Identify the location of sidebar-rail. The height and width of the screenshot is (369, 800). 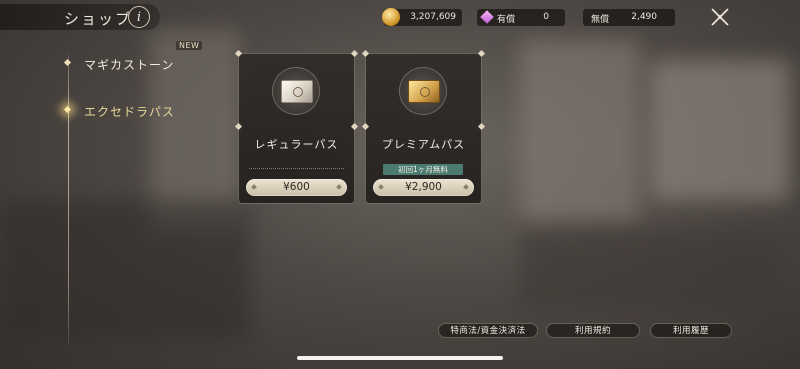
(68, 200).